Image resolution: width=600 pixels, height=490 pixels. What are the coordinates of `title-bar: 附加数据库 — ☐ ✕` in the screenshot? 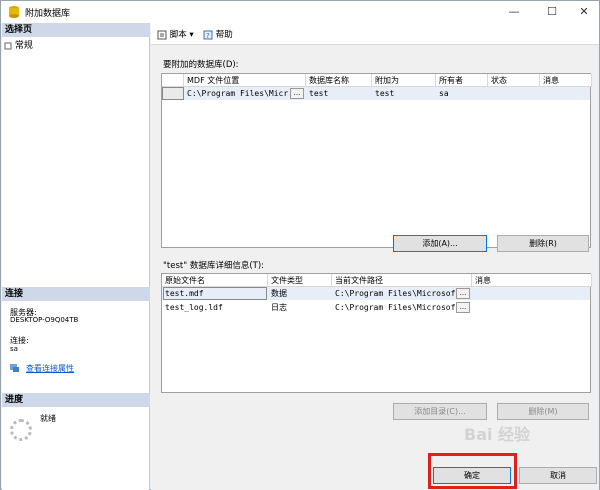 It's located at (300, 12).